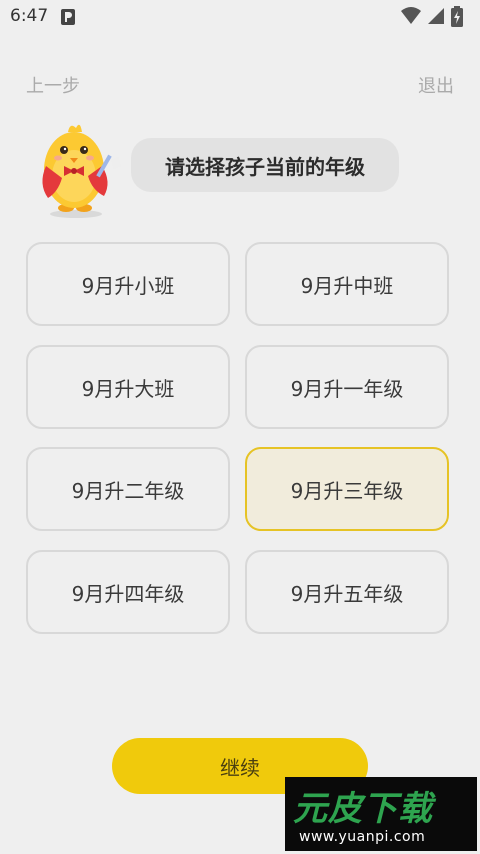 The height and width of the screenshot is (854, 480). Describe the element at coordinates (53, 85) in the screenshot. I see `back-button: 上一步` at that location.